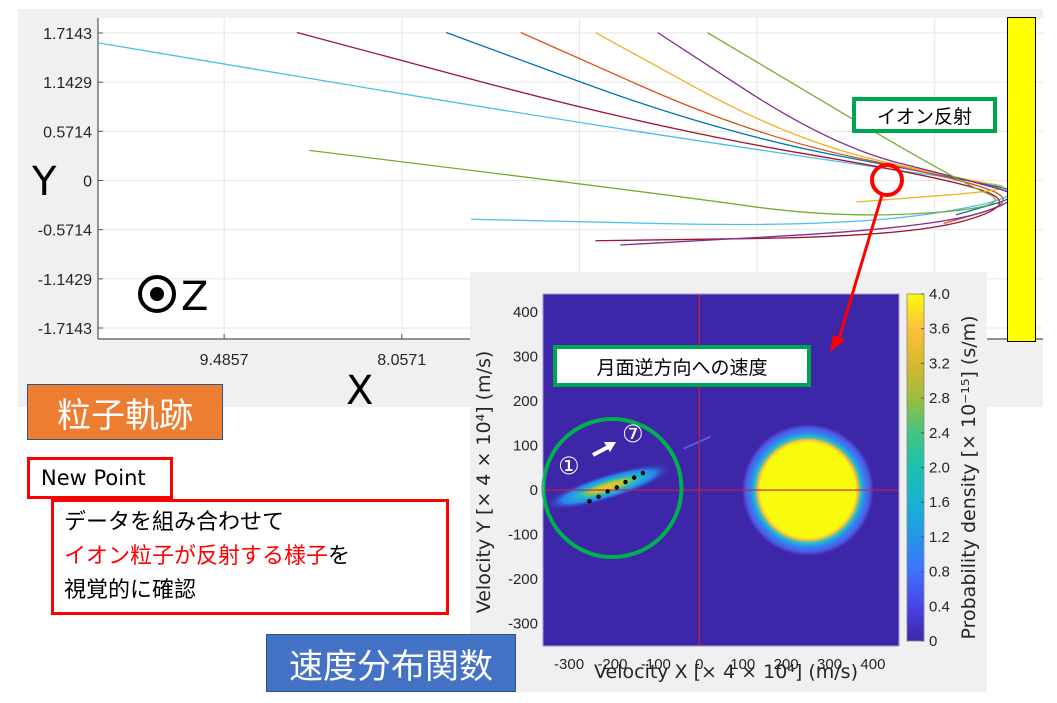  I want to click on colorbar-tick-label: 2.4, so click(939, 433).